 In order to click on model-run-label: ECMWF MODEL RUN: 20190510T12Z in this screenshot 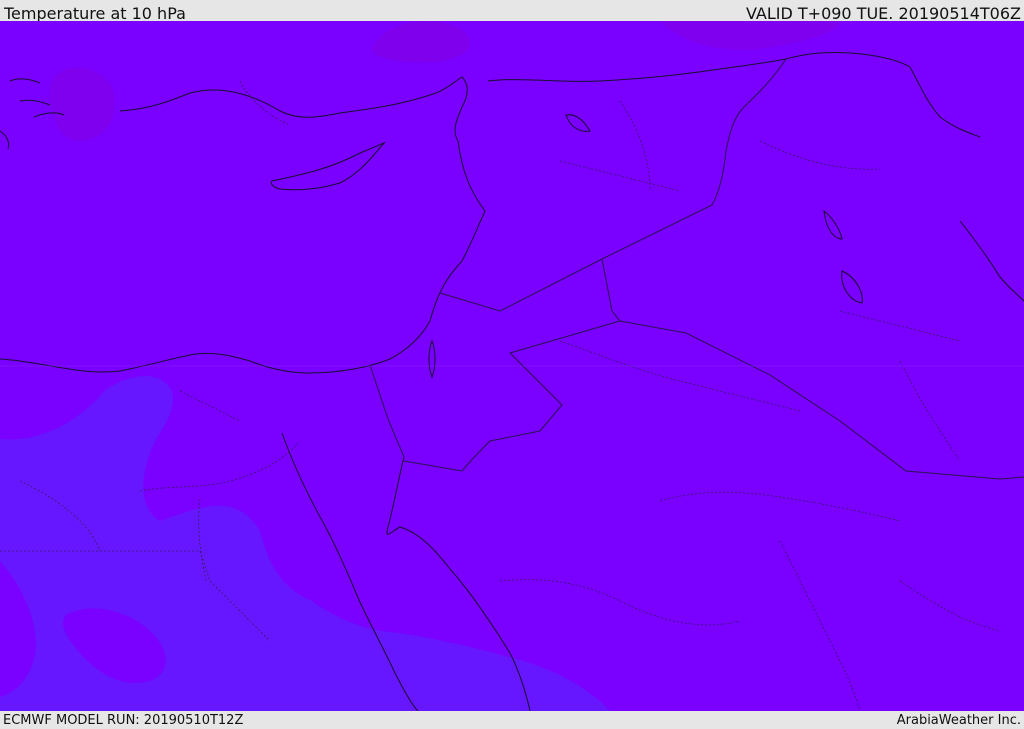, I will do `click(123, 720)`.